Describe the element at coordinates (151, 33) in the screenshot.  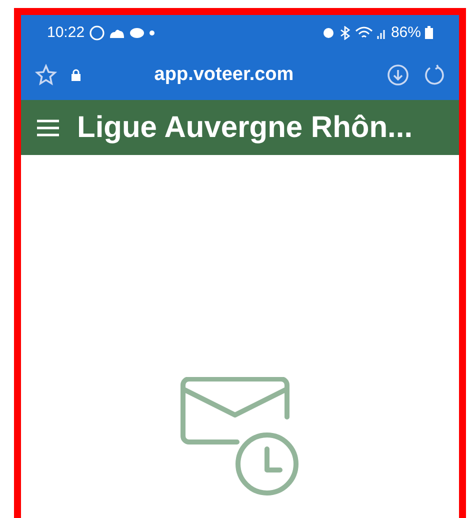
I see `dot-icon` at that location.